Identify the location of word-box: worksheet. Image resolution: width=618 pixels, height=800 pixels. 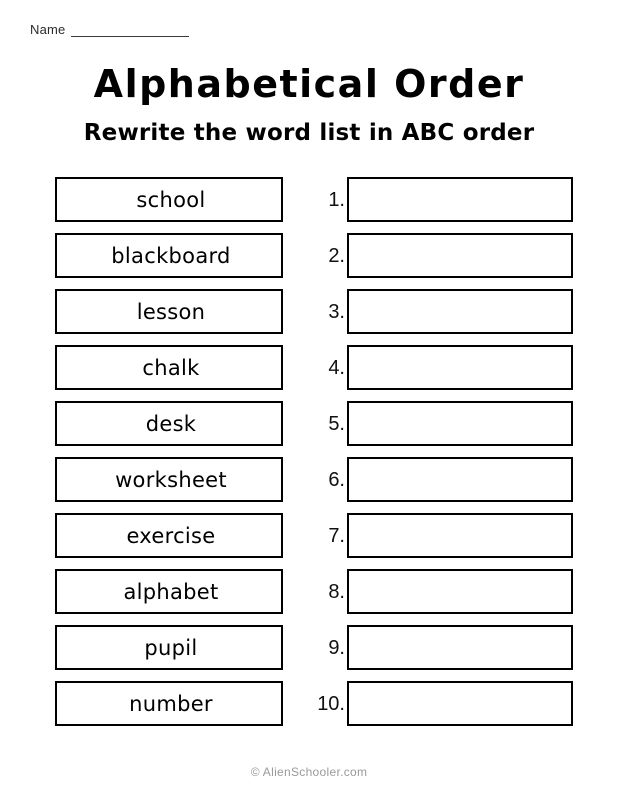
(169, 479).